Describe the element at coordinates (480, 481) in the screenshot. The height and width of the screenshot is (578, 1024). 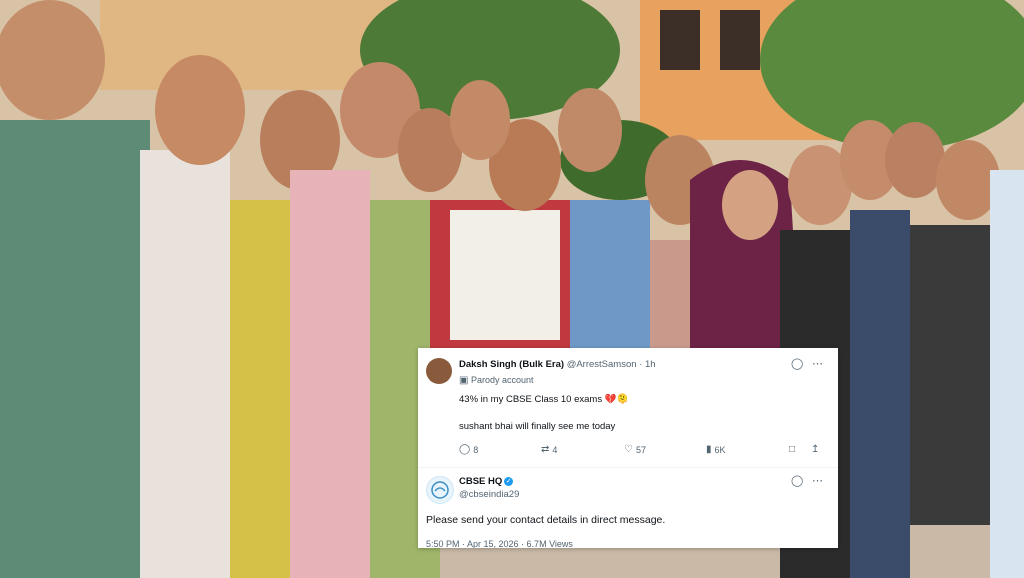
I see `reply-author-name: CBSE HQ` at that location.